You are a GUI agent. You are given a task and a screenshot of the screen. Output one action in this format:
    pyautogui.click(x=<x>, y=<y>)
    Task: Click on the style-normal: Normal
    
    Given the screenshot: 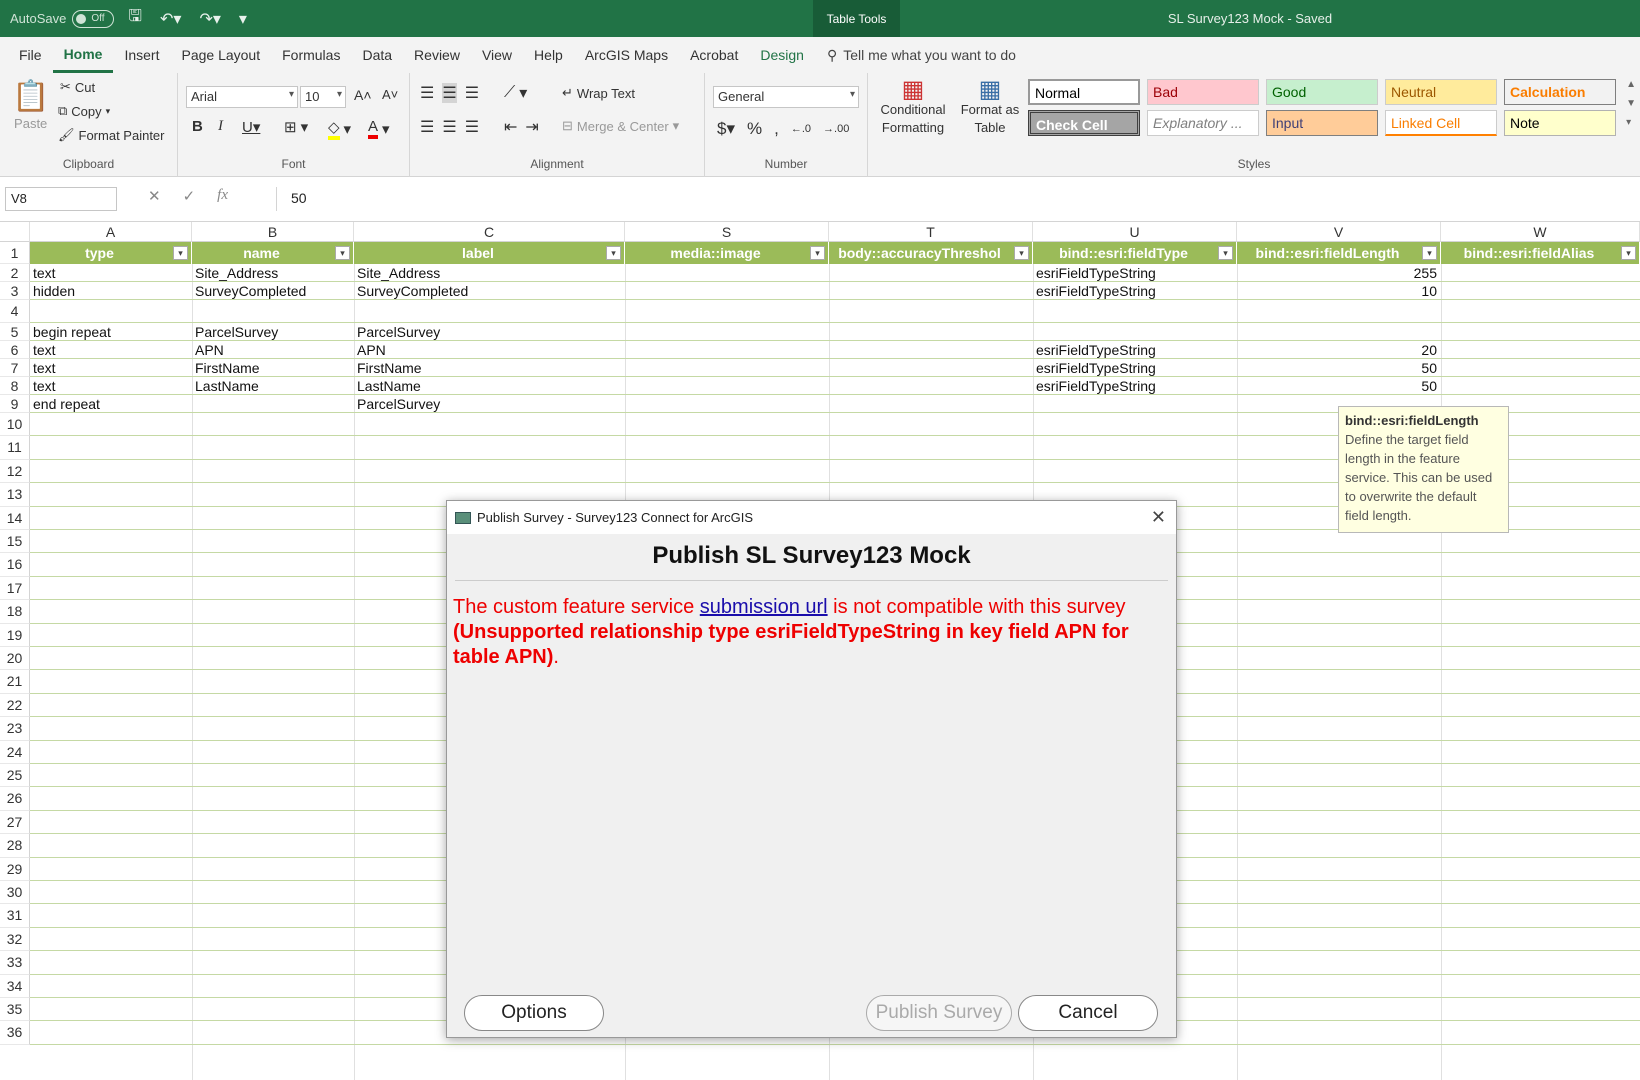 What is the action you would take?
    pyautogui.click(x=1084, y=92)
    